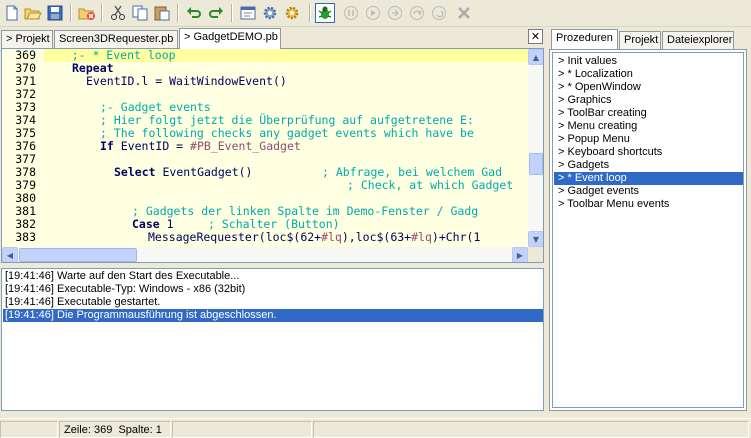  What do you see at coordinates (118, 13) in the screenshot?
I see `cut-icon` at bounding box center [118, 13].